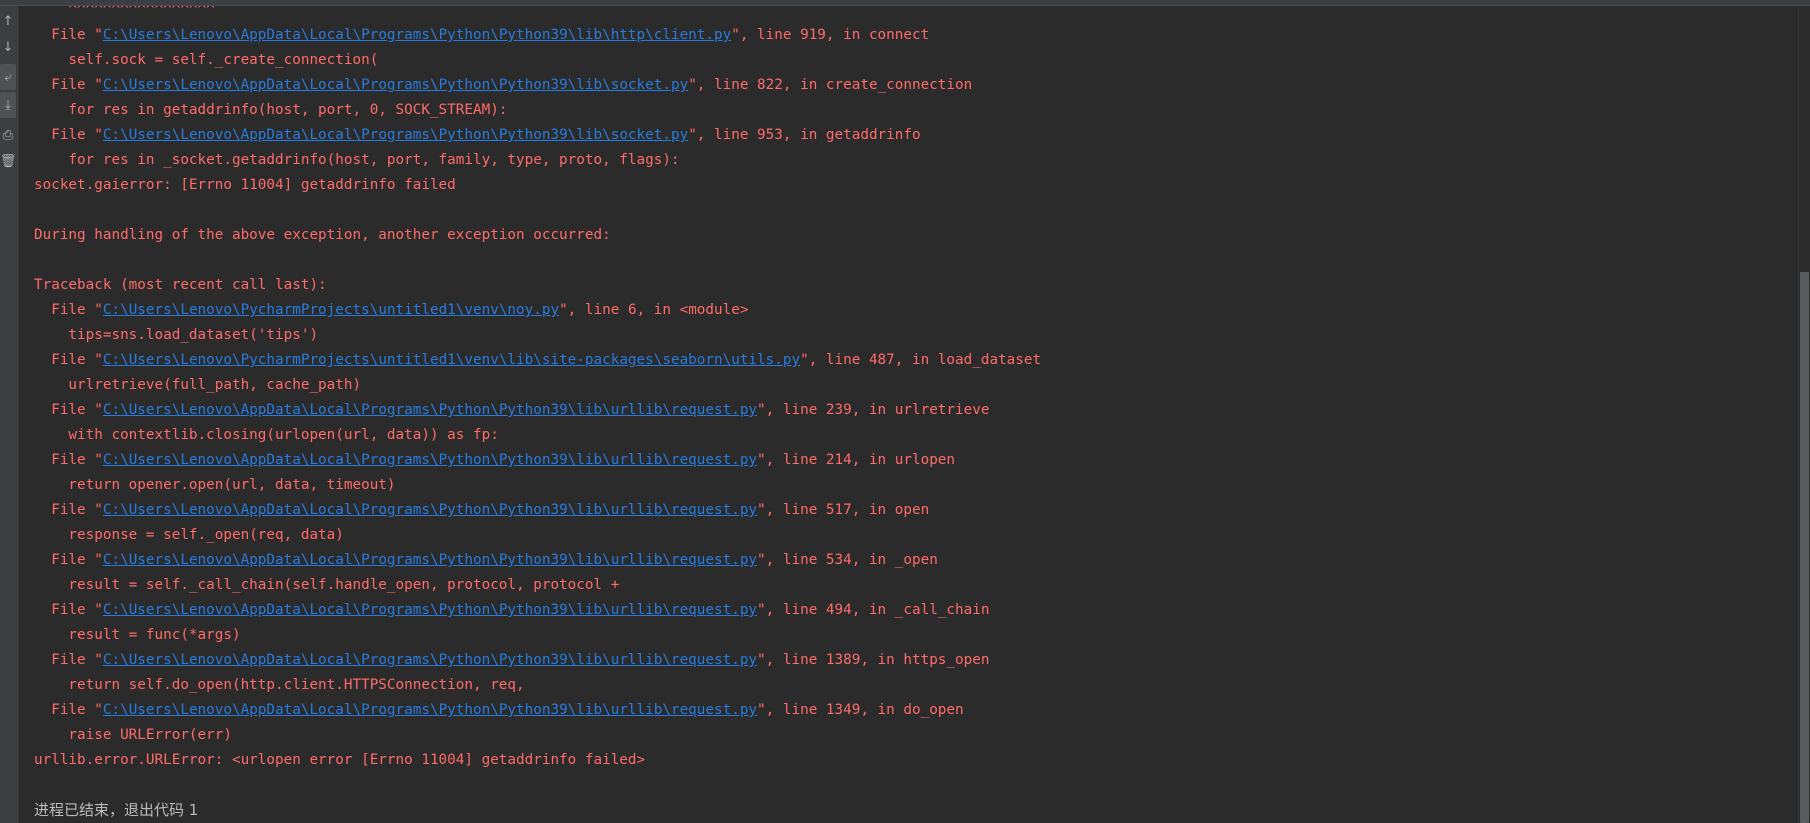 This screenshot has height=823, width=1810. Describe the element at coordinates (856, 460) in the screenshot. I see `file-suffix: ", line 214, in urlopen` at that location.